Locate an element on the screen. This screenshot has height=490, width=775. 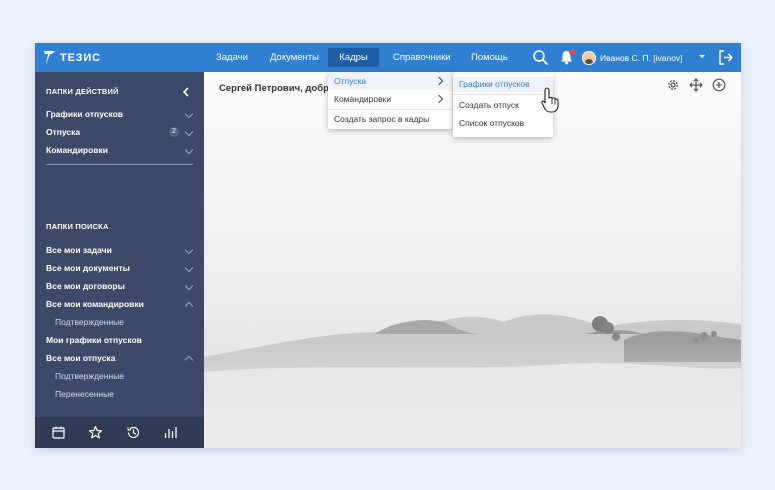
logo-text: ТЕЗИС is located at coordinates (80, 57).